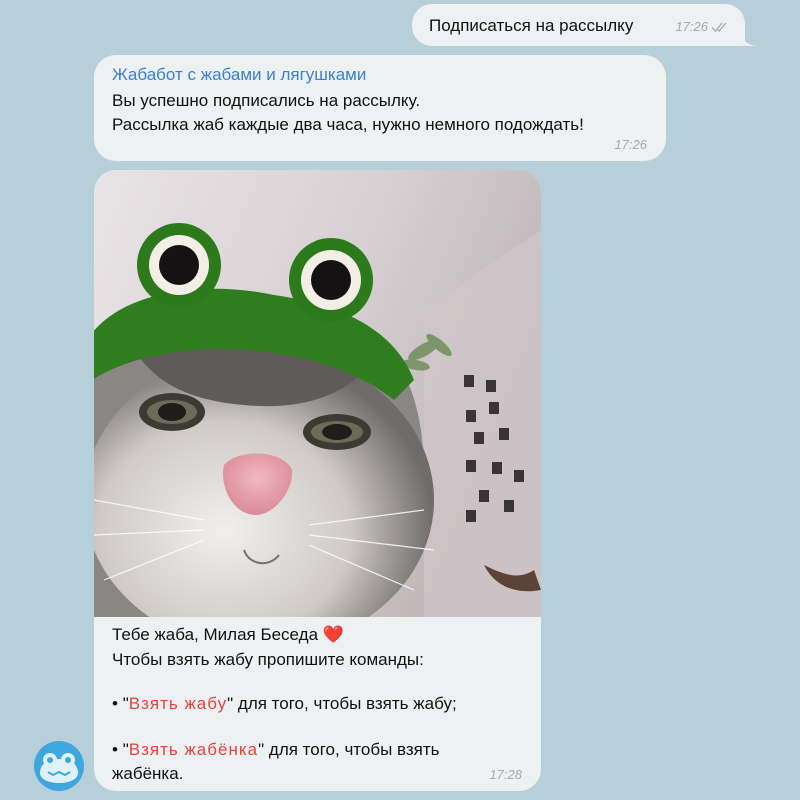 The width and height of the screenshot is (800, 800). I want to click on greeting-line: Тебе жаба, Милая Беседа ❤️, so click(228, 635).